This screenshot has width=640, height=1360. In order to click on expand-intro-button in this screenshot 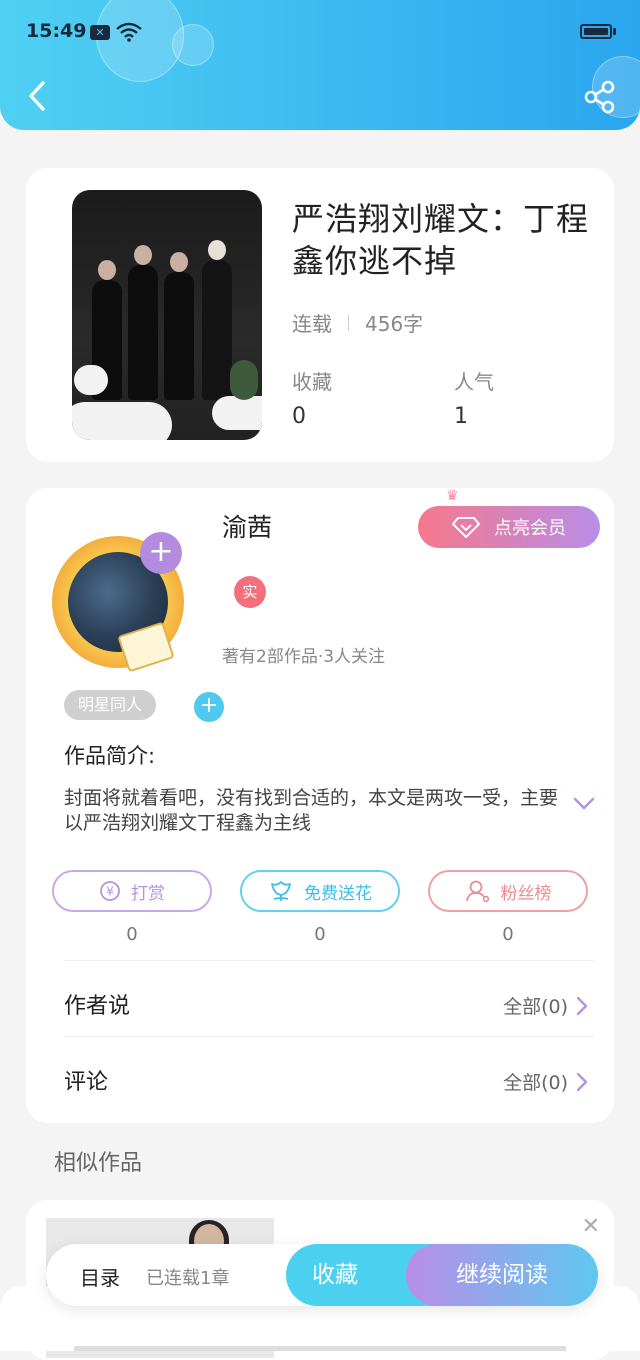, I will do `click(584, 806)`.